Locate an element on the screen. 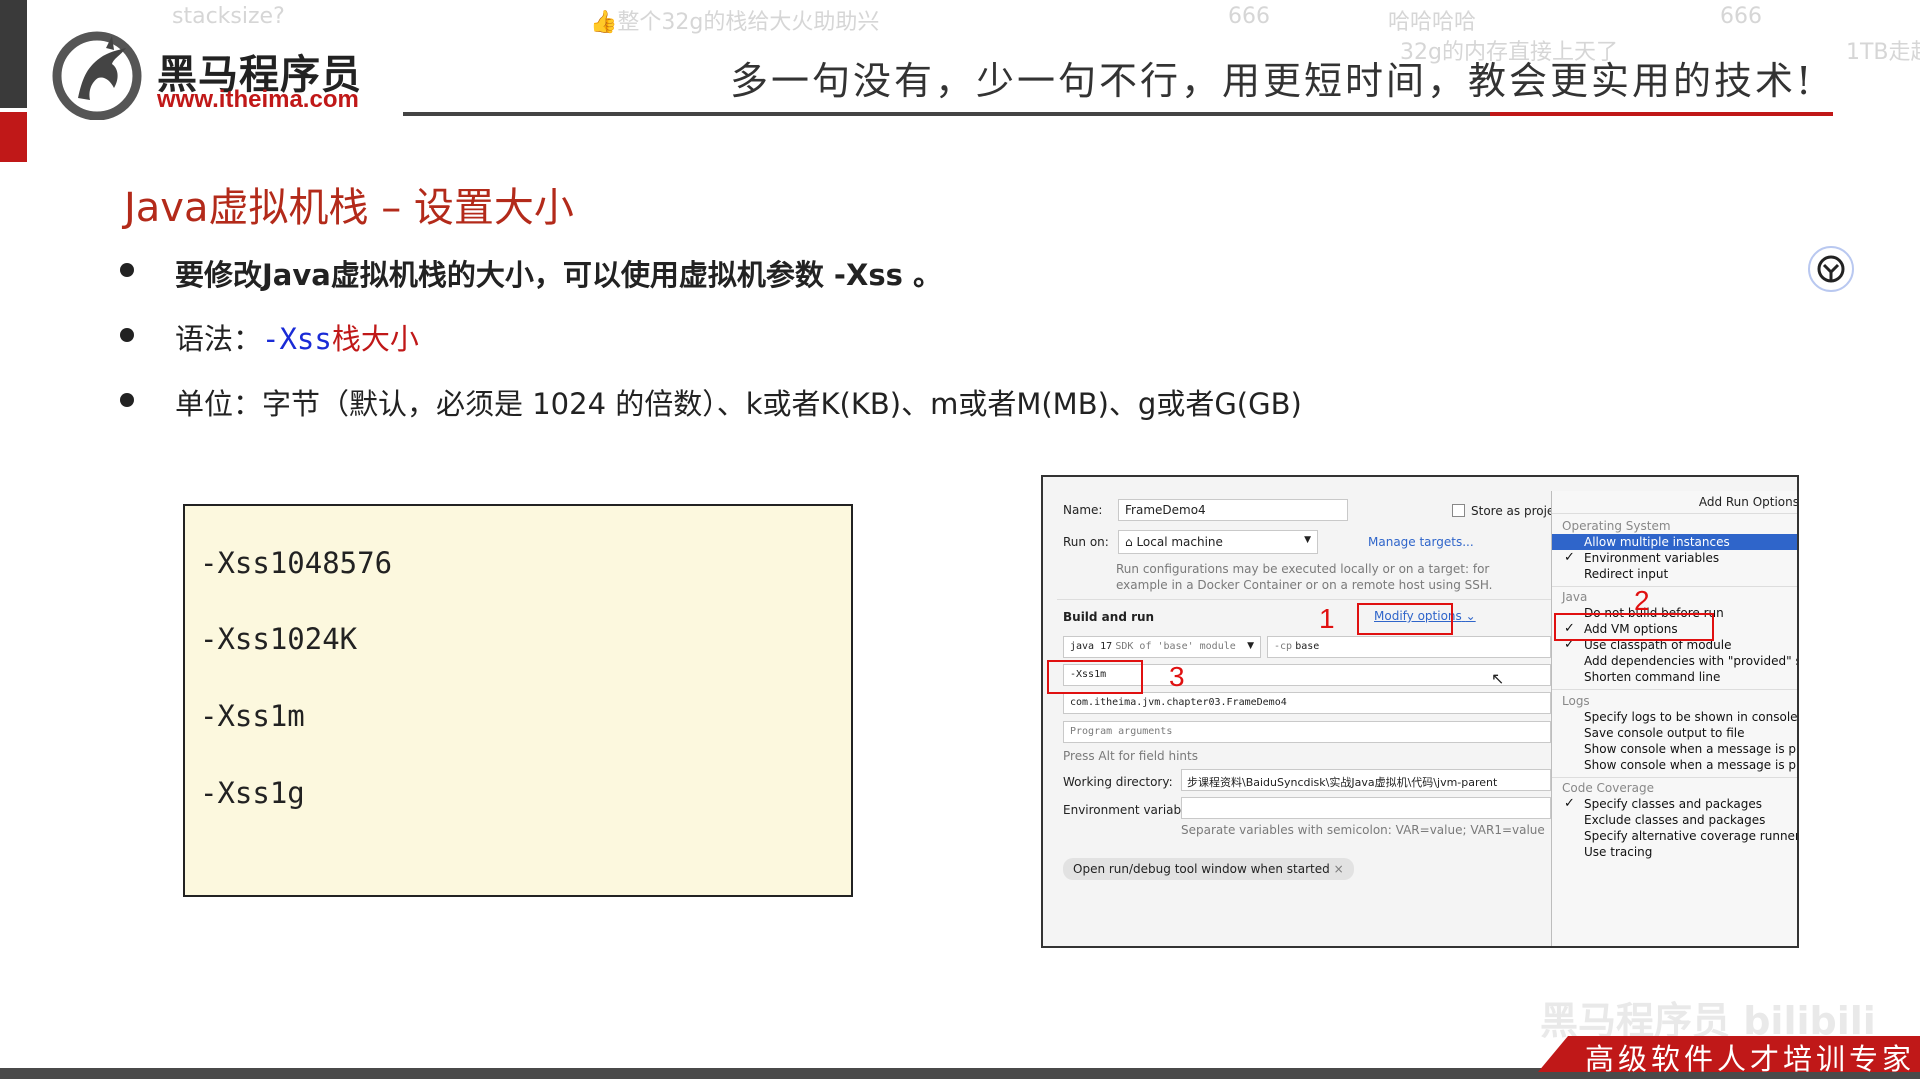 The height and width of the screenshot is (1079, 1920). env-input is located at coordinates (1366, 808).